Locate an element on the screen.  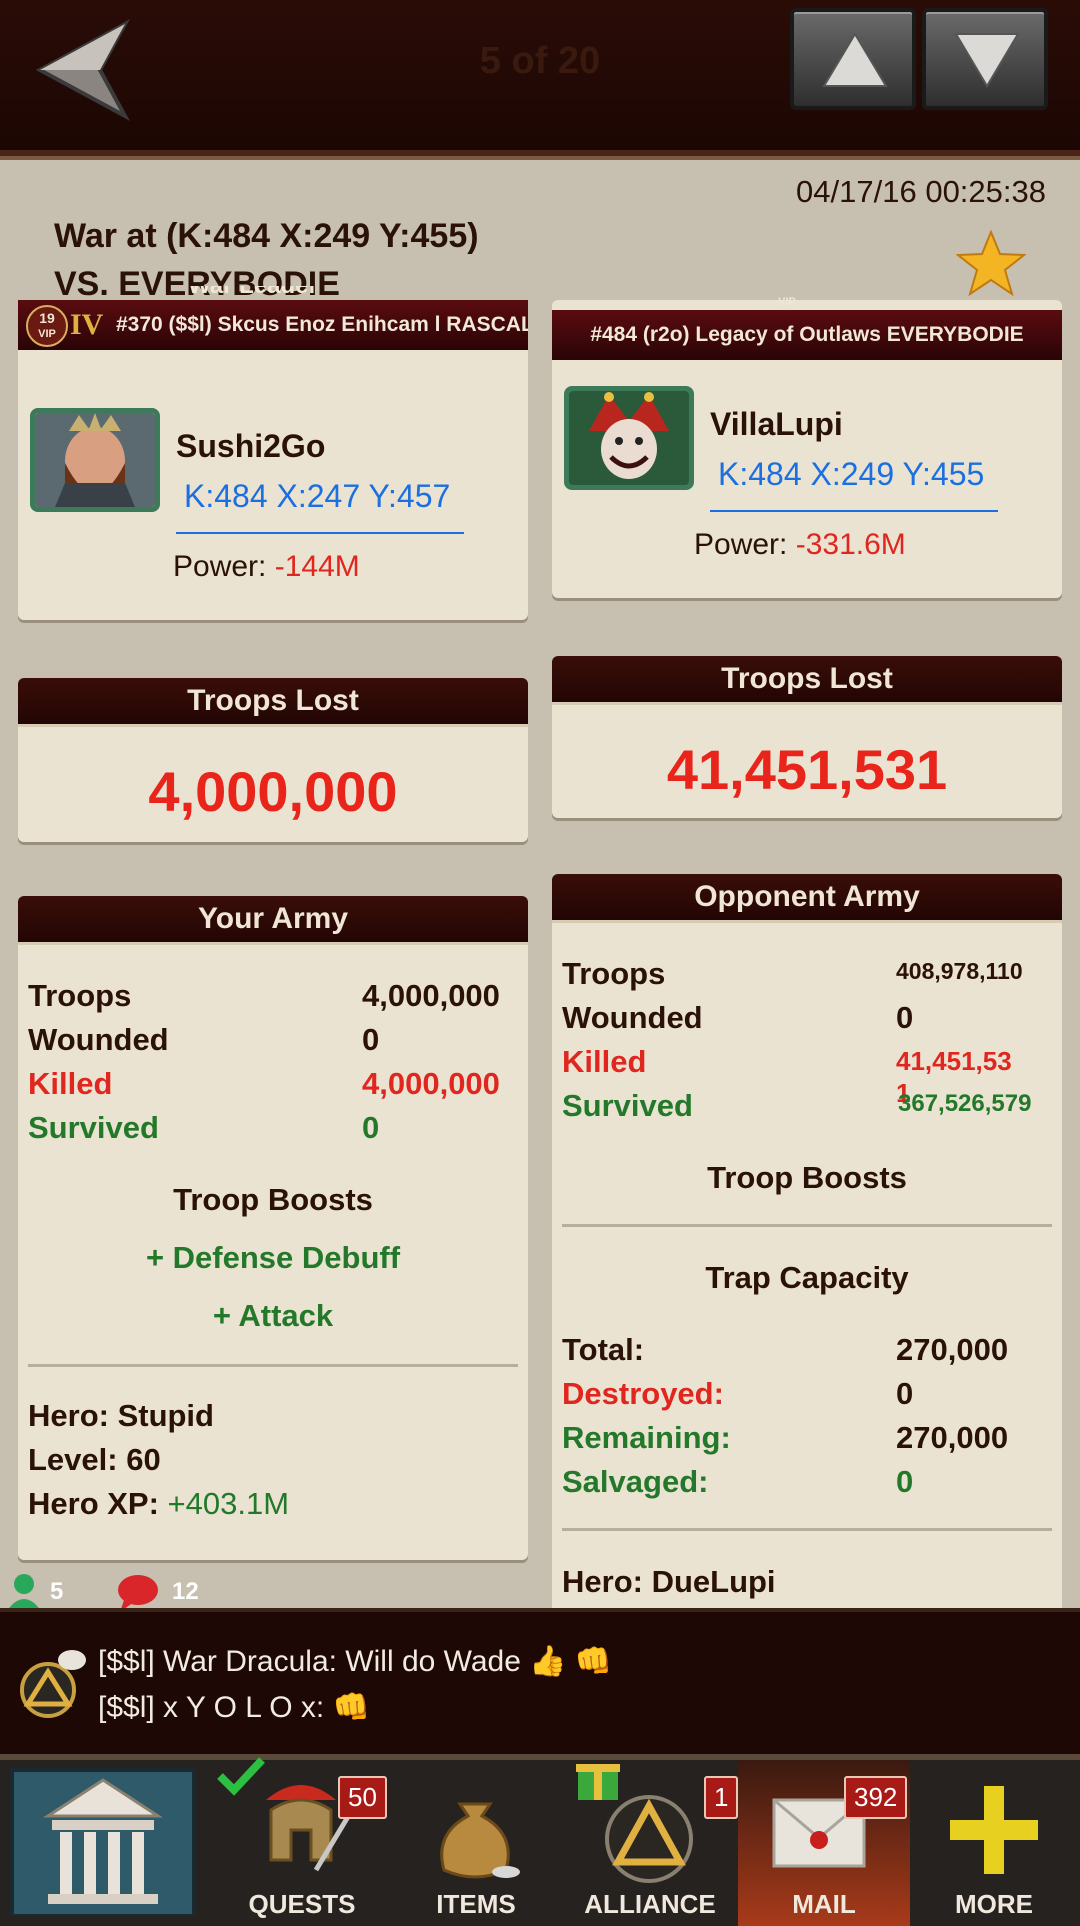
plus-icon is located at coordinates (994, 1830).